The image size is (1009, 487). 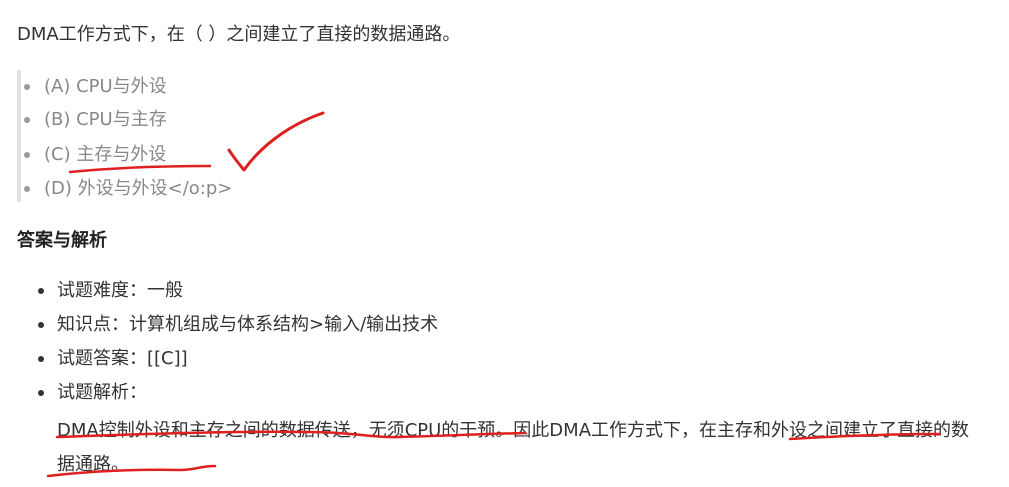 I want to click on difficulty-item: 试题难度：一般, so click(x=110, y=291).